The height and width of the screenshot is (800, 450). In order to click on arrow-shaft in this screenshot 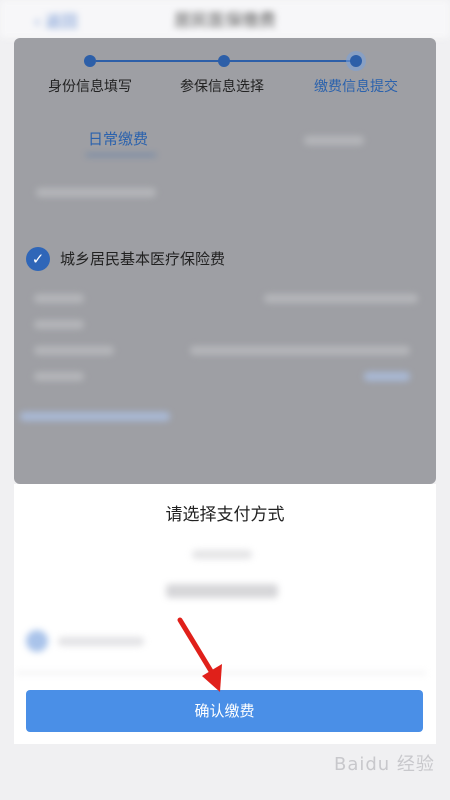, I will do `click(197, 648)`.